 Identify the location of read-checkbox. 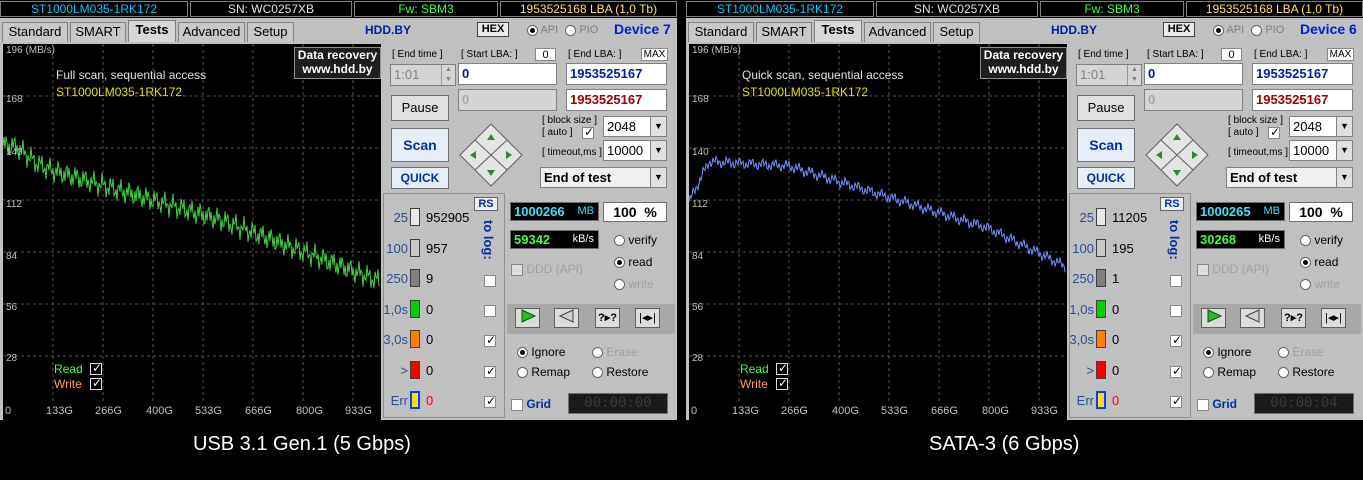
(96, 368).